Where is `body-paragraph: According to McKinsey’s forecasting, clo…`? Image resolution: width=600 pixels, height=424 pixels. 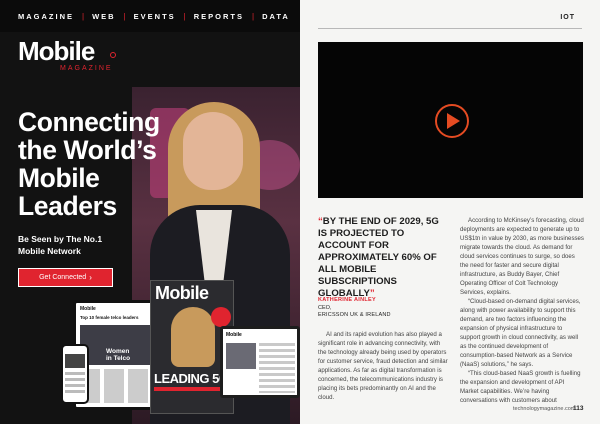 body-paragraph: According to McKinsey’s forecasting, clo… is located at coordinates (522, 256).